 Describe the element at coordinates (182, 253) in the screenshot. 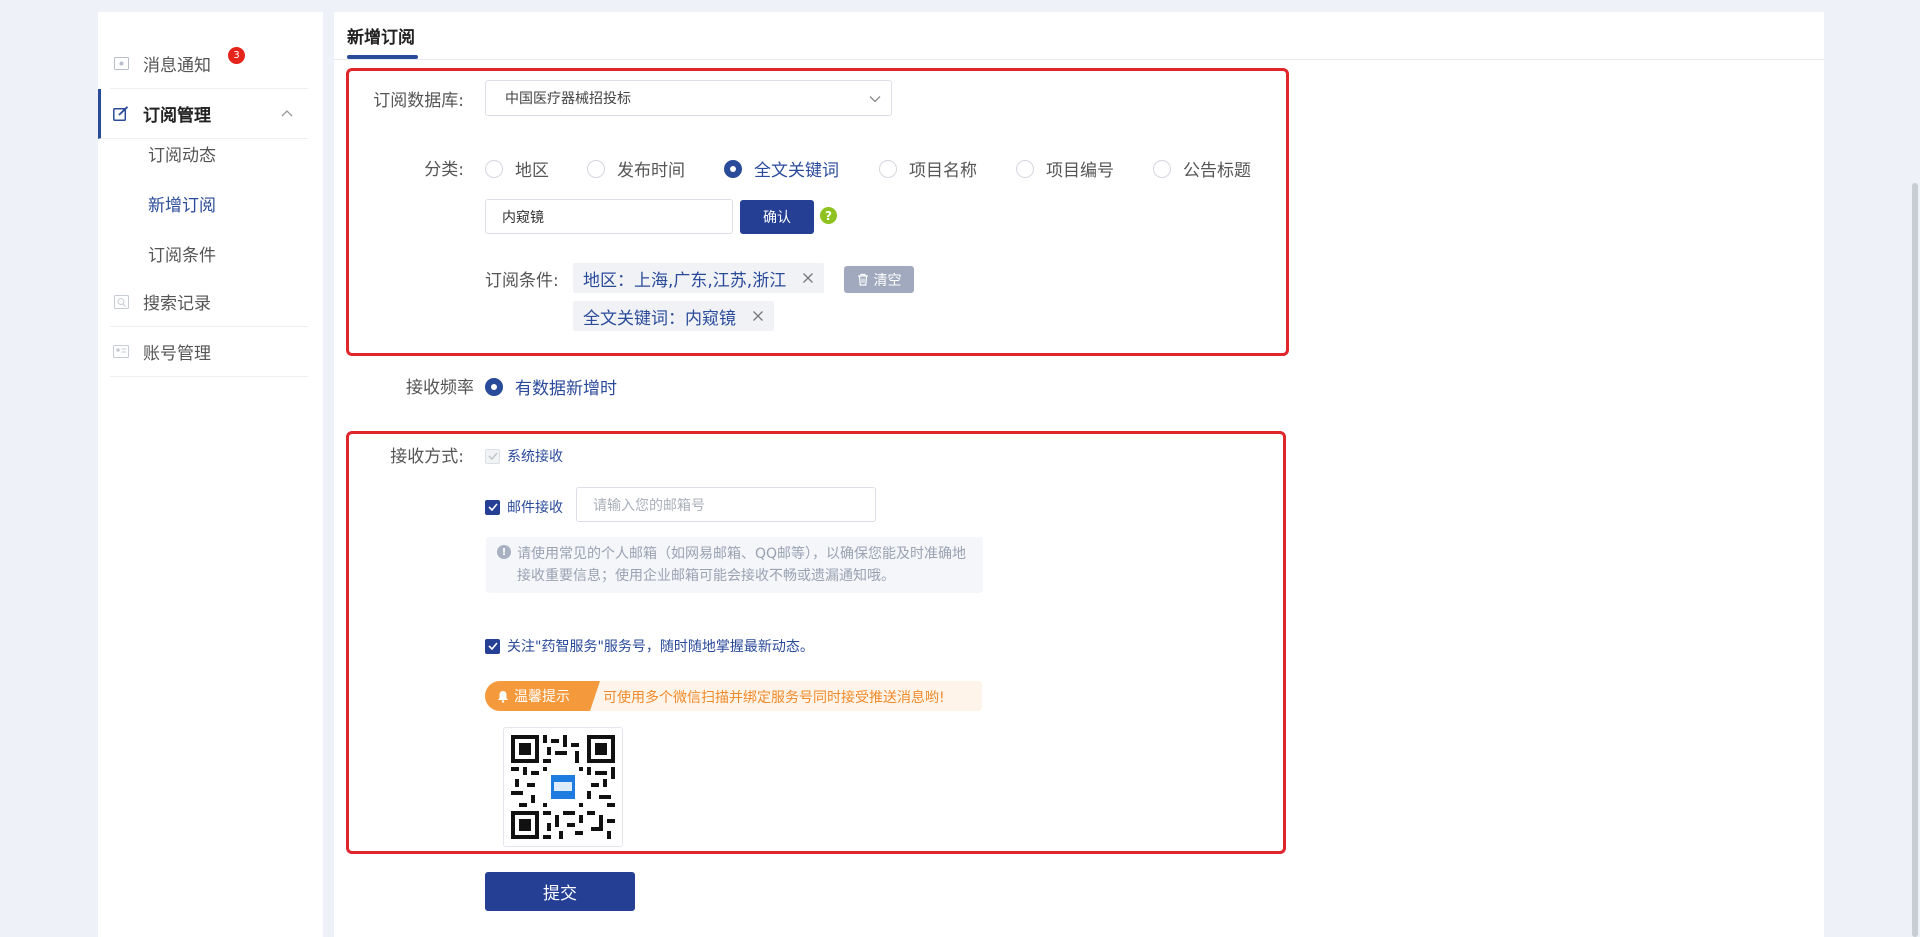

I see `sidebar-subitem-conditions: 订阅条件` at that location.